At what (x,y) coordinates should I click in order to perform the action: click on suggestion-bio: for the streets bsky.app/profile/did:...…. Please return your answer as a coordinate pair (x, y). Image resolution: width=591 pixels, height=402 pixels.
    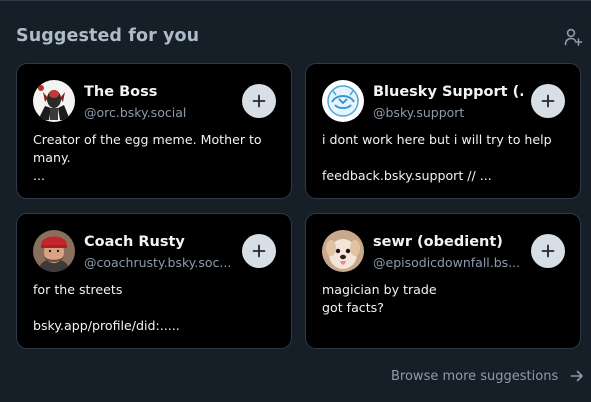
    Looking at the image, I should click on (106, 307).